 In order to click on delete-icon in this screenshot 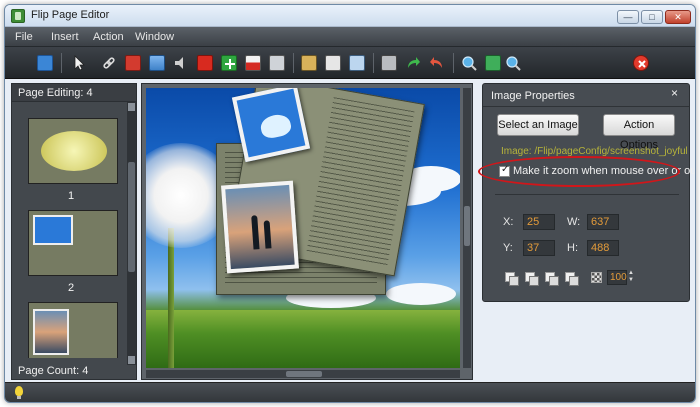, I will do `click(389, 63)`.